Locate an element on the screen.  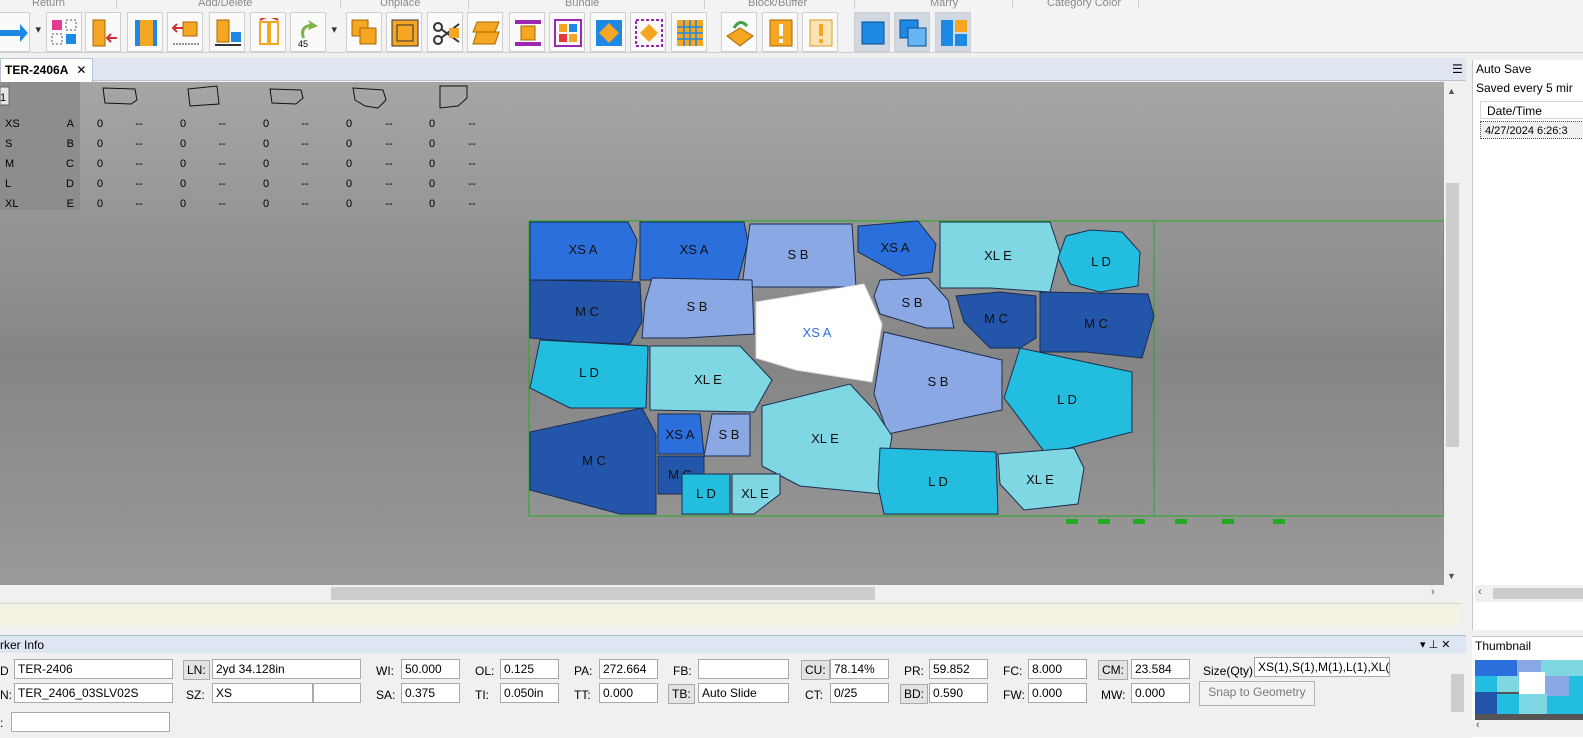
group-label-category-color: Category Color is located at coordinates (1084, 4).